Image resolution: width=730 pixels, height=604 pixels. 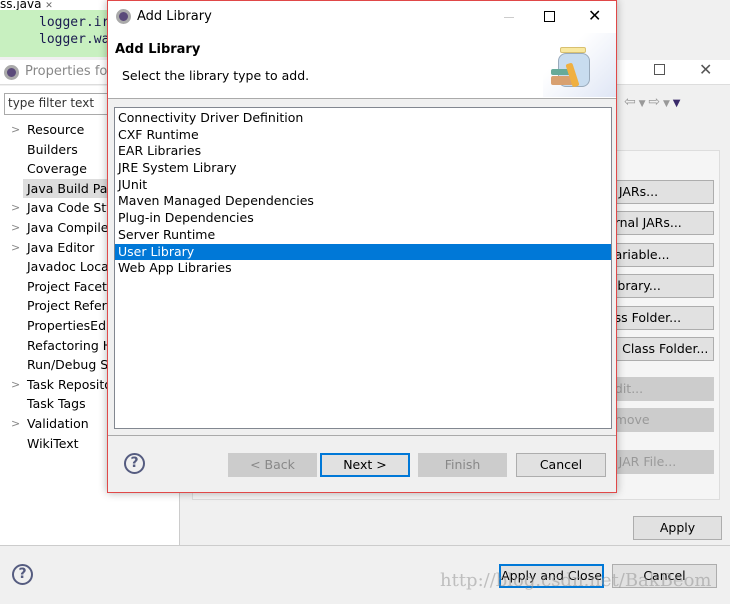 I want to click on library-type-item: EAR Libraries, so click(x=363, y=151).